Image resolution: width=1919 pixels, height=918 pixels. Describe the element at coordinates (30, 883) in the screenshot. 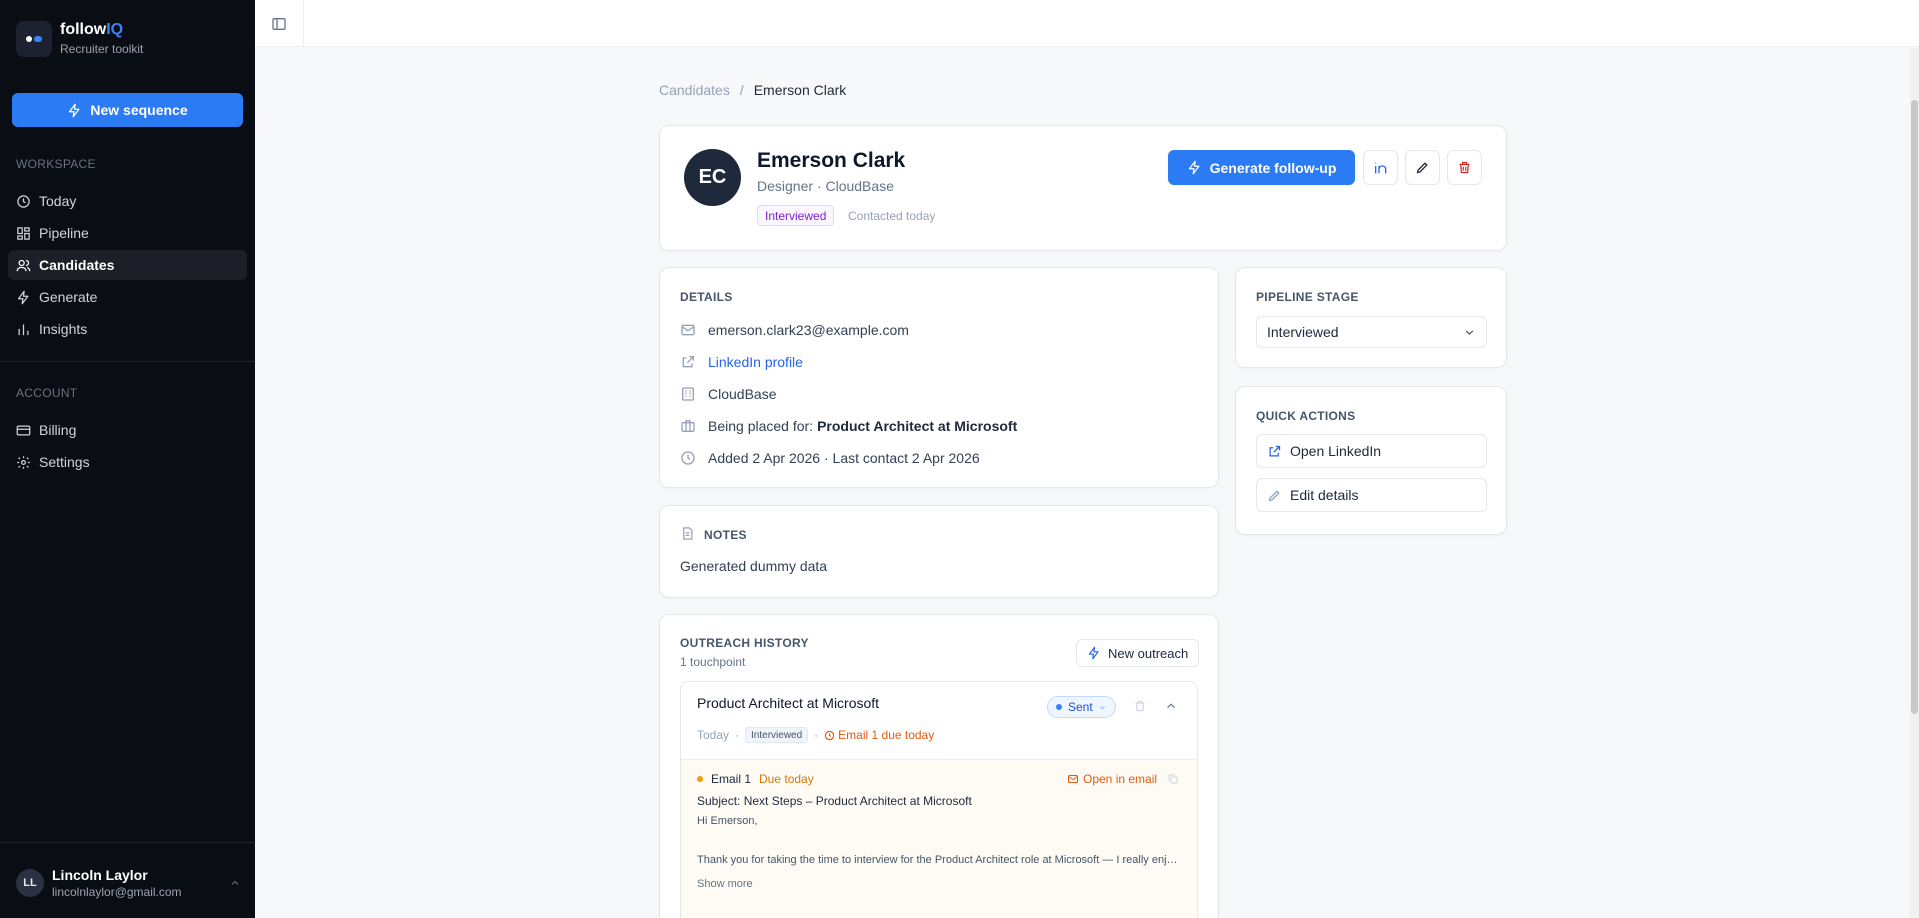

I see `avatar: LL` at that location.